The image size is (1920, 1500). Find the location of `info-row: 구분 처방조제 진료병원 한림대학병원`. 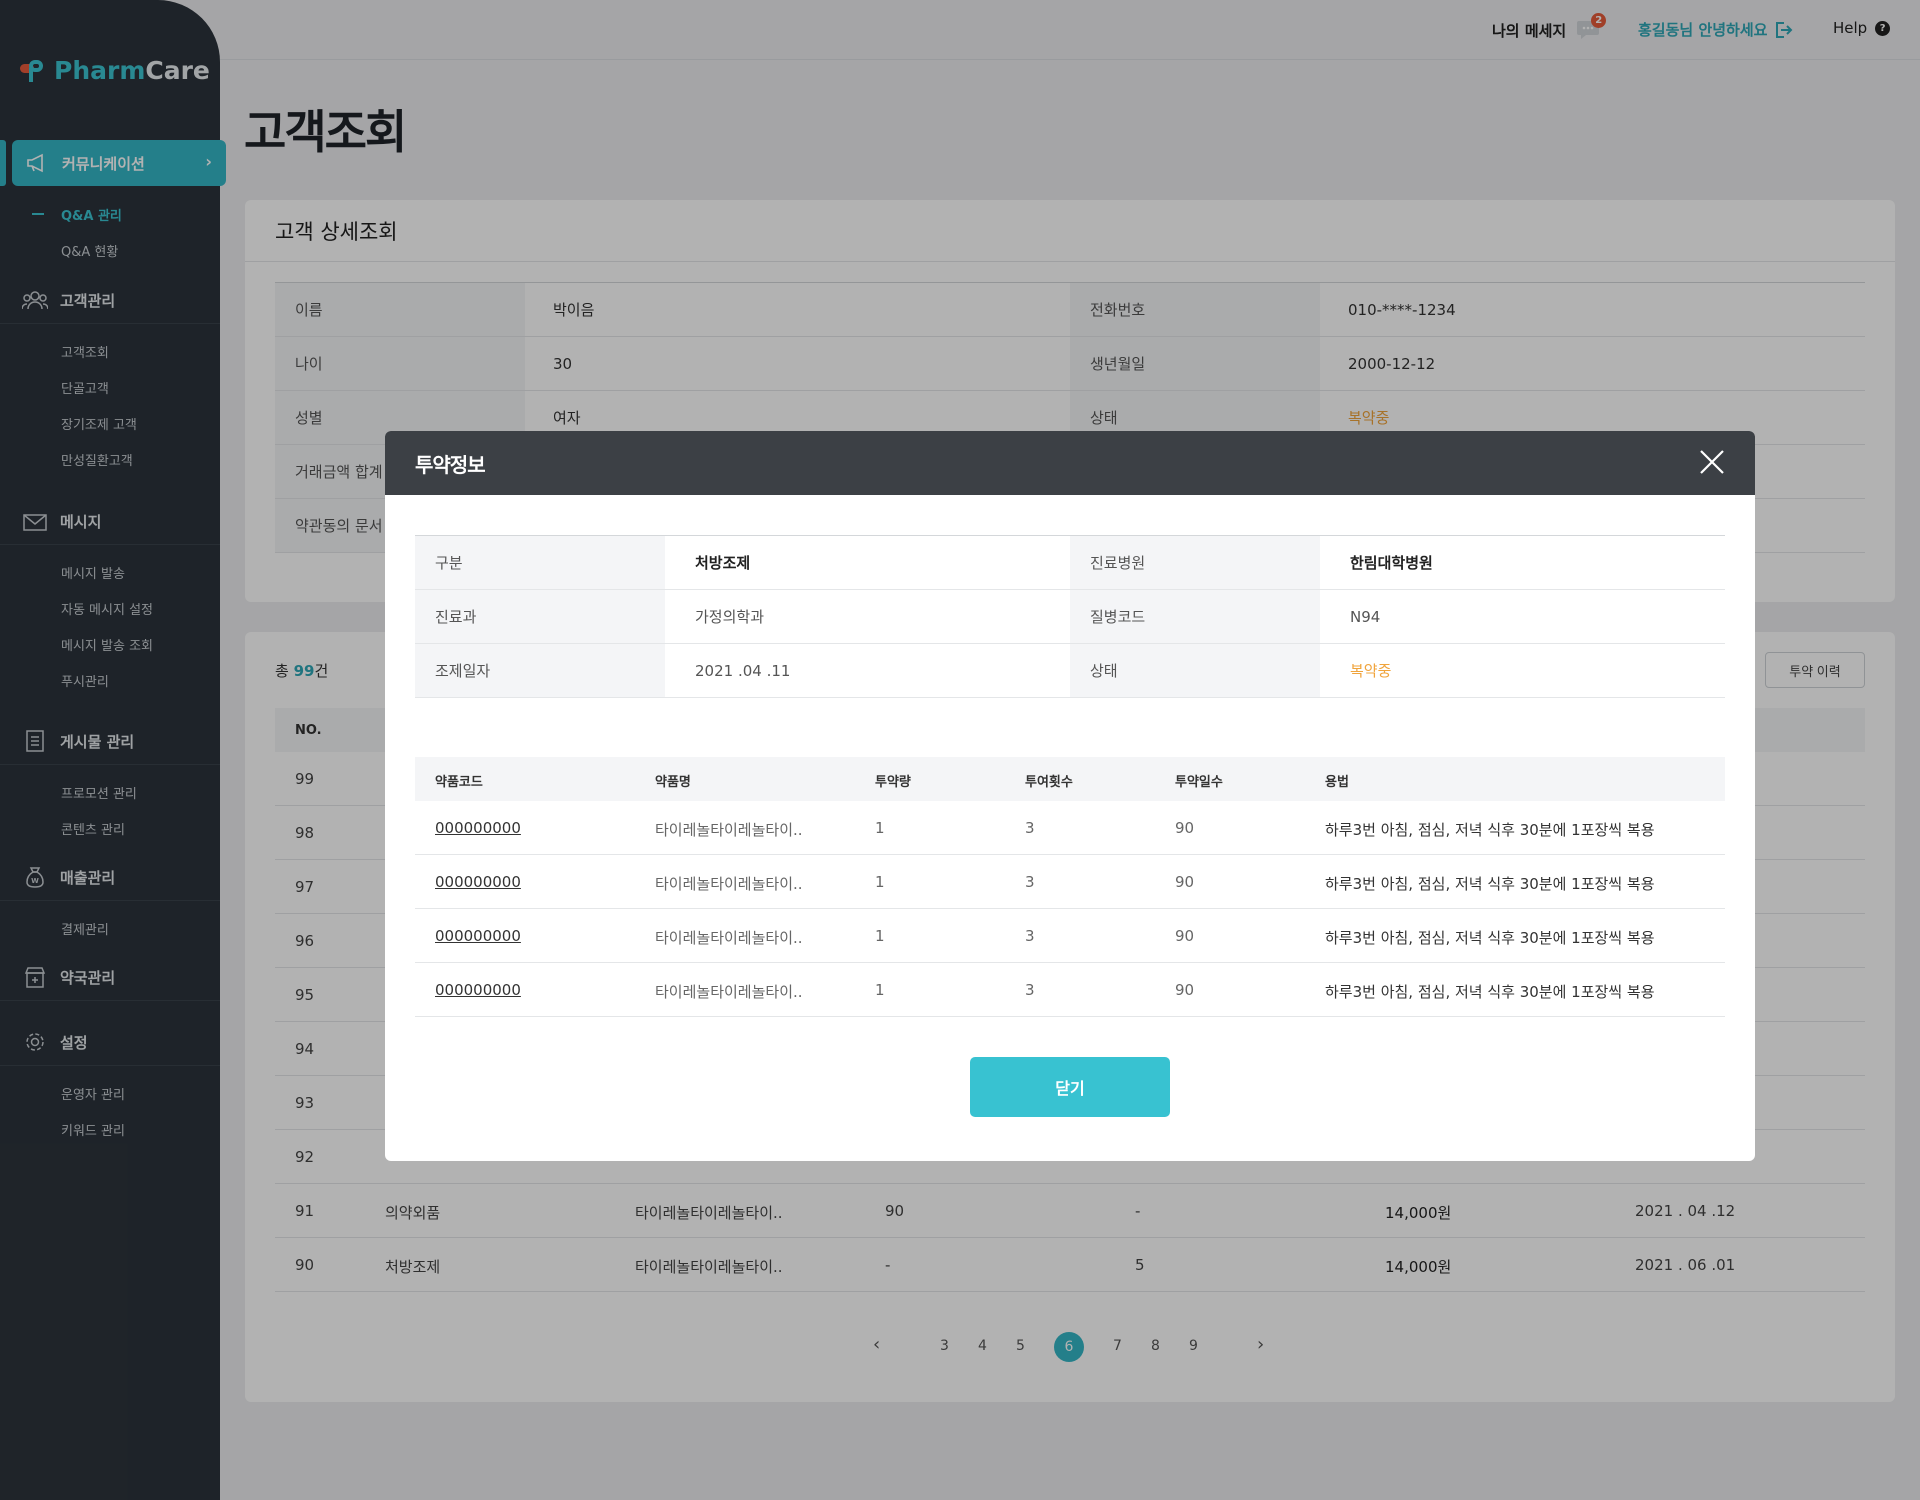

info-row: 구분 처방조제 진료병원 한림대학병원 is located at coordinates (1070, 563).